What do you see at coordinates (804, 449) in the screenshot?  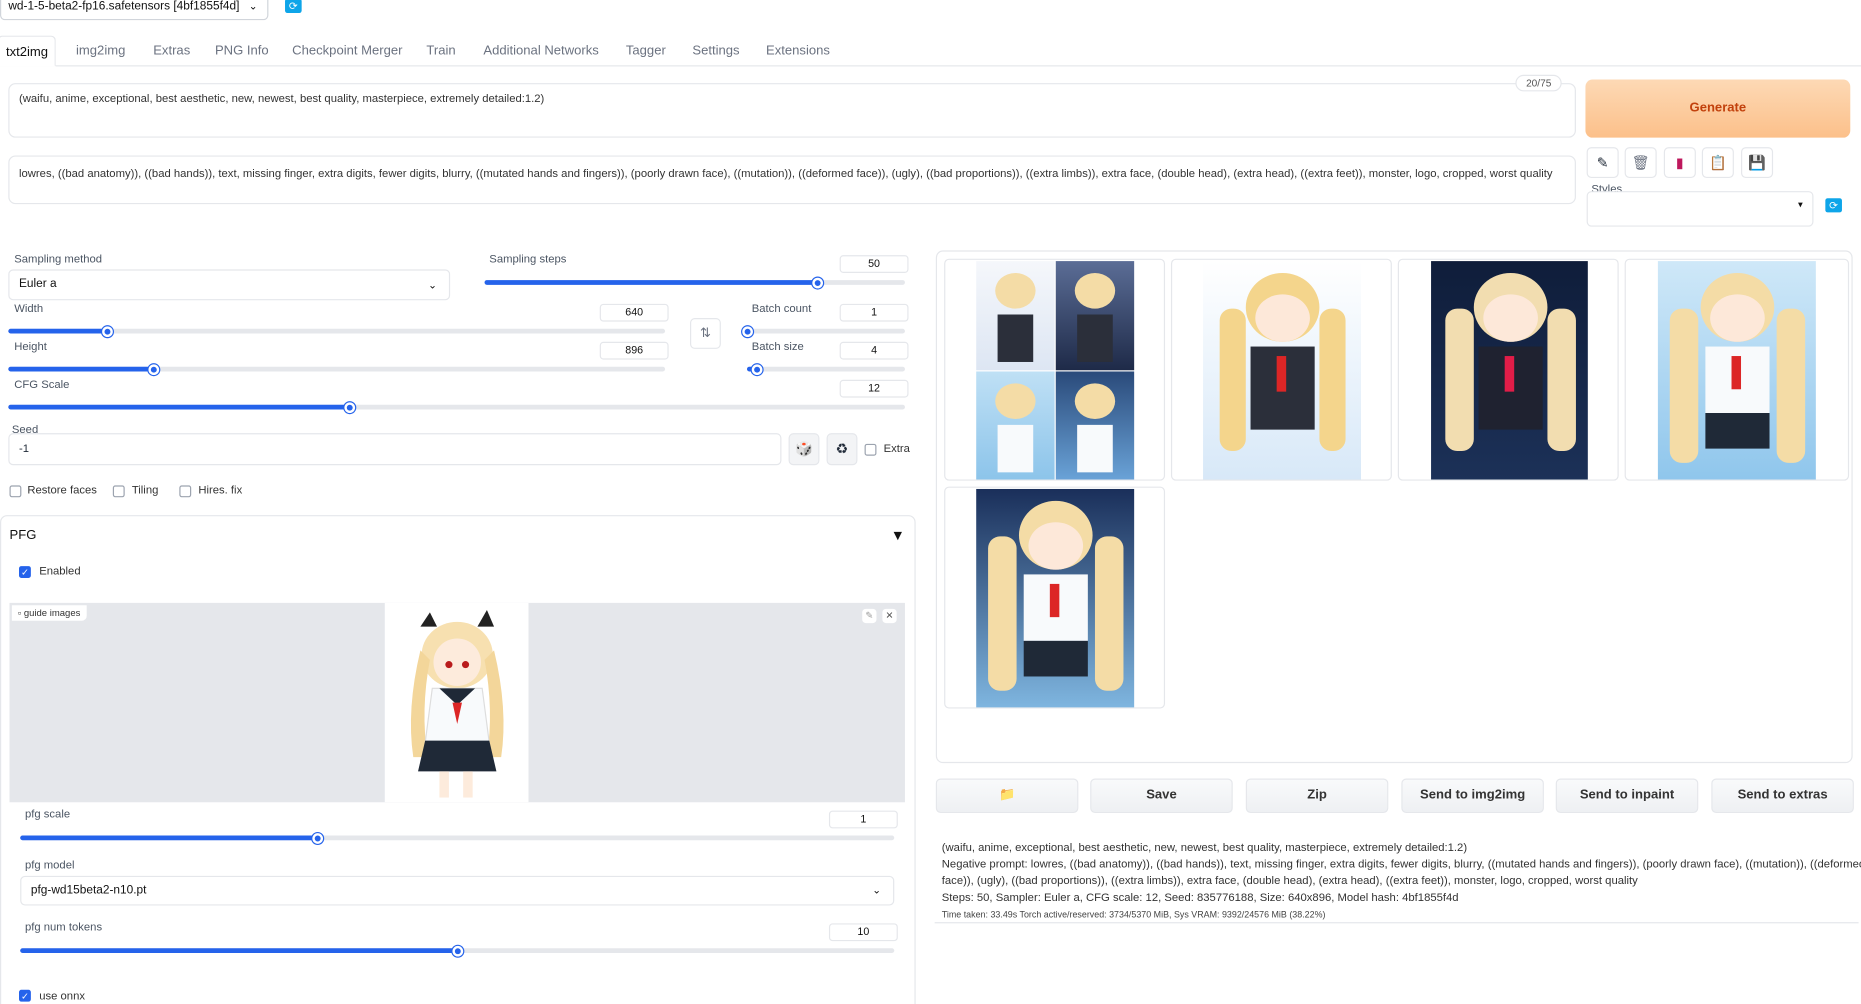 I see `dice-icon: 🎲` at bounding box center [804, 449].